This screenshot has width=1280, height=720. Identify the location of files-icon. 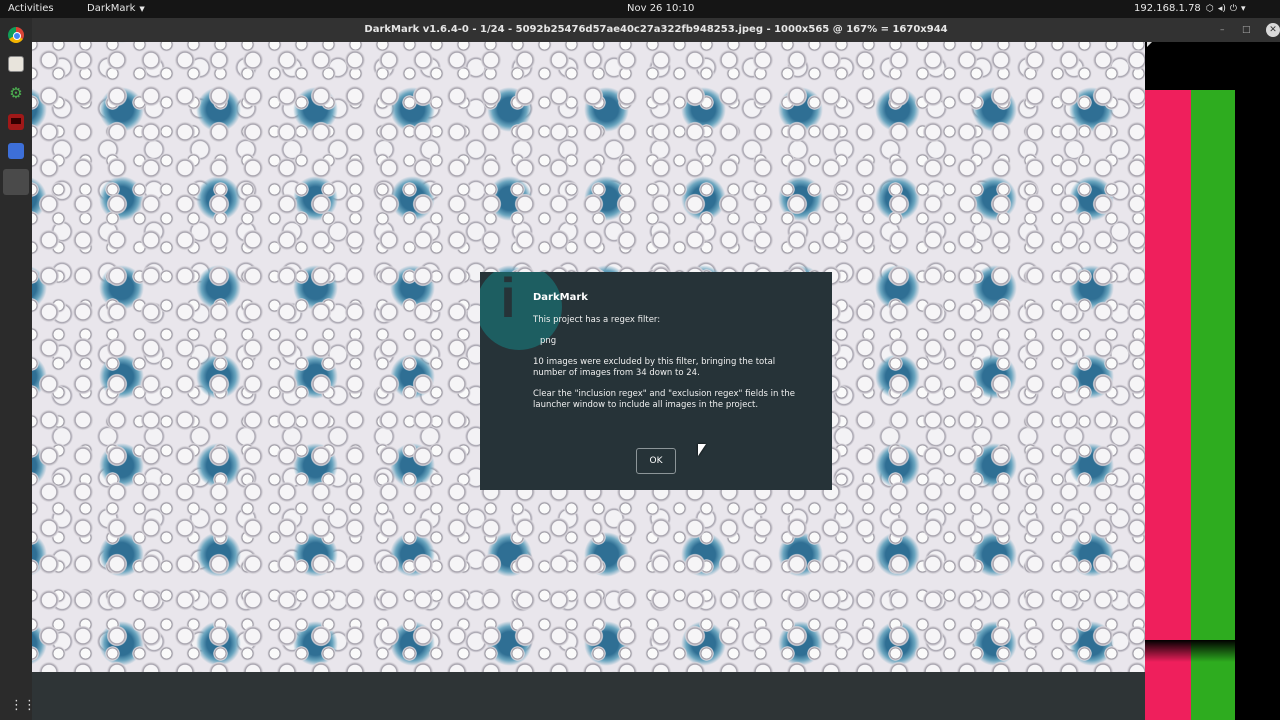
(16, 64).